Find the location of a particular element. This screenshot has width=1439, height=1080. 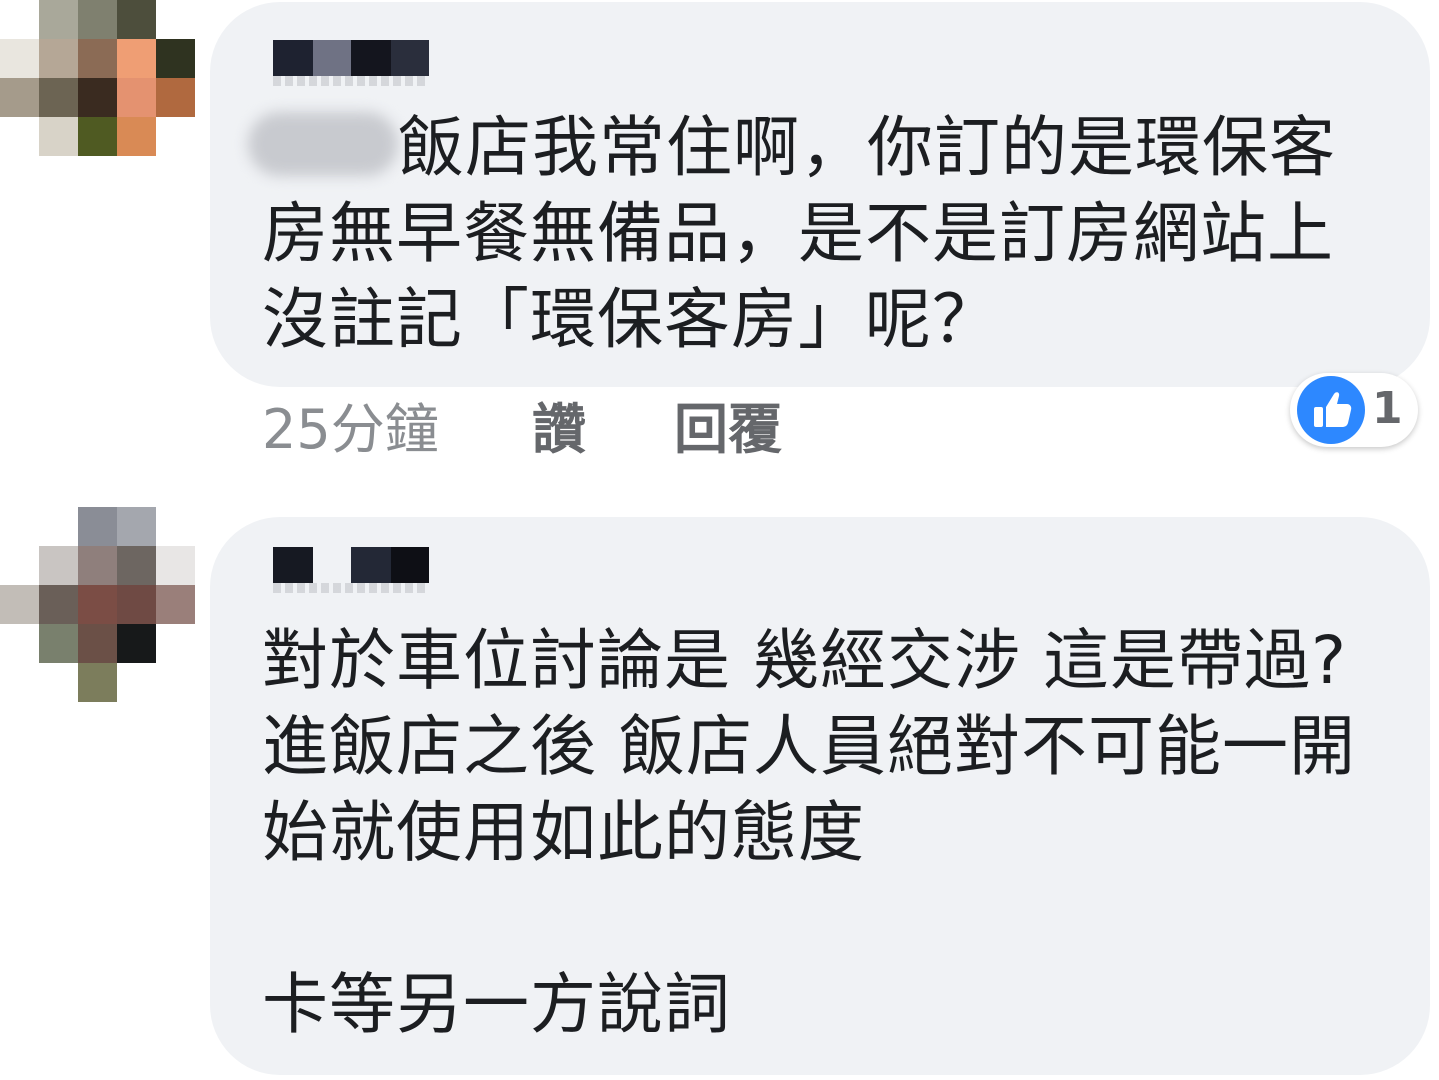

timestamp: 25分鐘 is located at coordinates (350, 429).